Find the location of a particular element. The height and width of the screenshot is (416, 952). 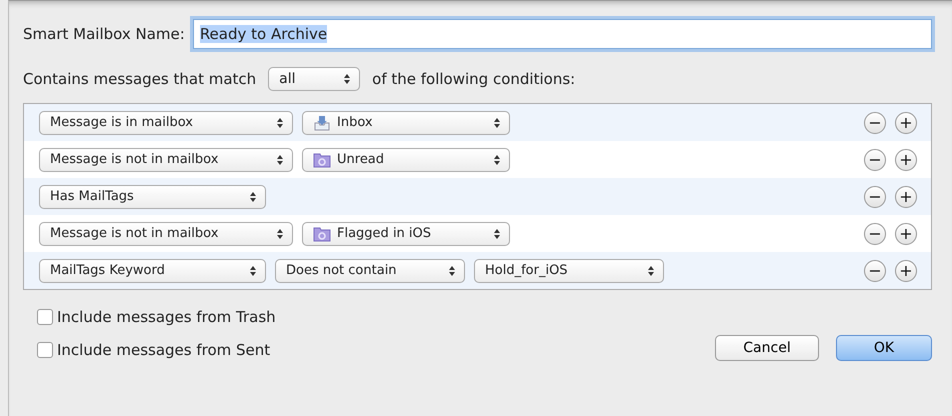

condition-popup: Flagged in iOS is located at coordinates (406, 234).